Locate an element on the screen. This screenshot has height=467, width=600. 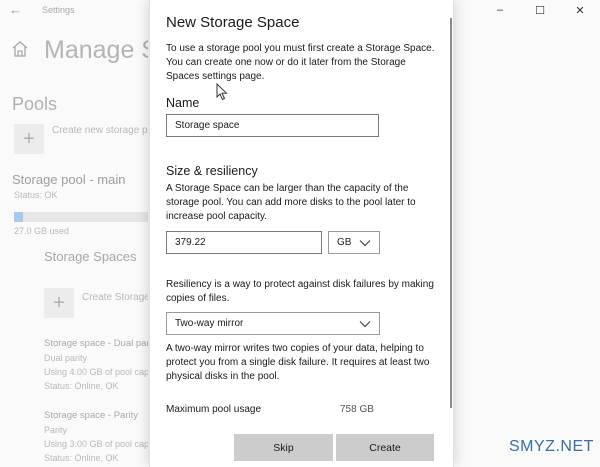
page-title: Manage Storage Spaces is located at coordinates (96, 50).